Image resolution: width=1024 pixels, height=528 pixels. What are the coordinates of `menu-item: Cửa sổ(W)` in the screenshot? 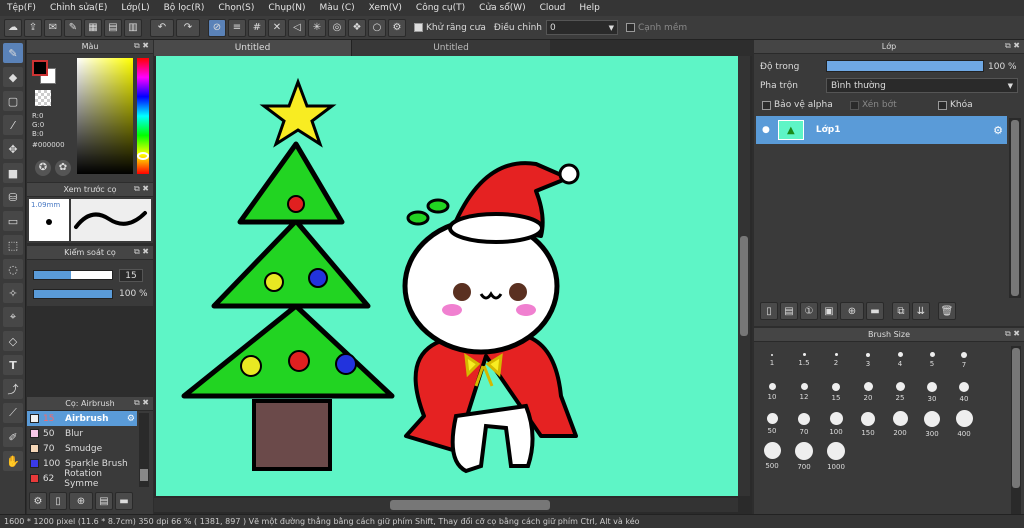 It's located at (502, 8).